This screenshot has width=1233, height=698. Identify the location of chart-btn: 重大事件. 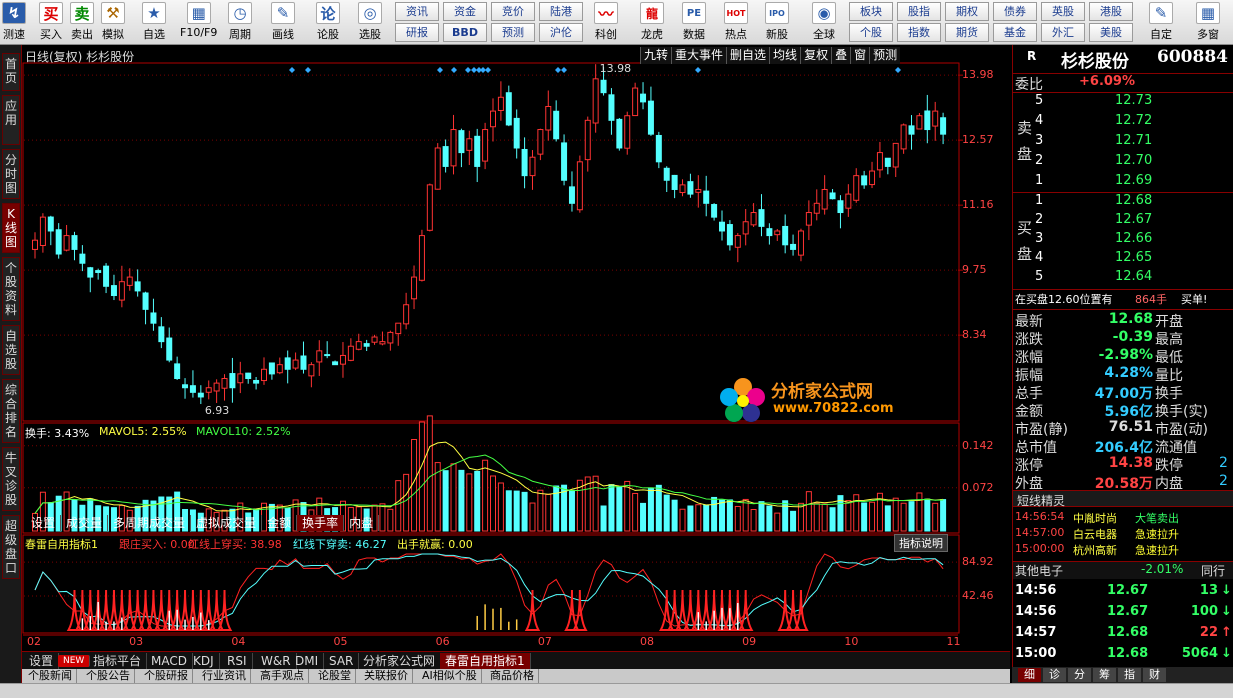
(699, 55).